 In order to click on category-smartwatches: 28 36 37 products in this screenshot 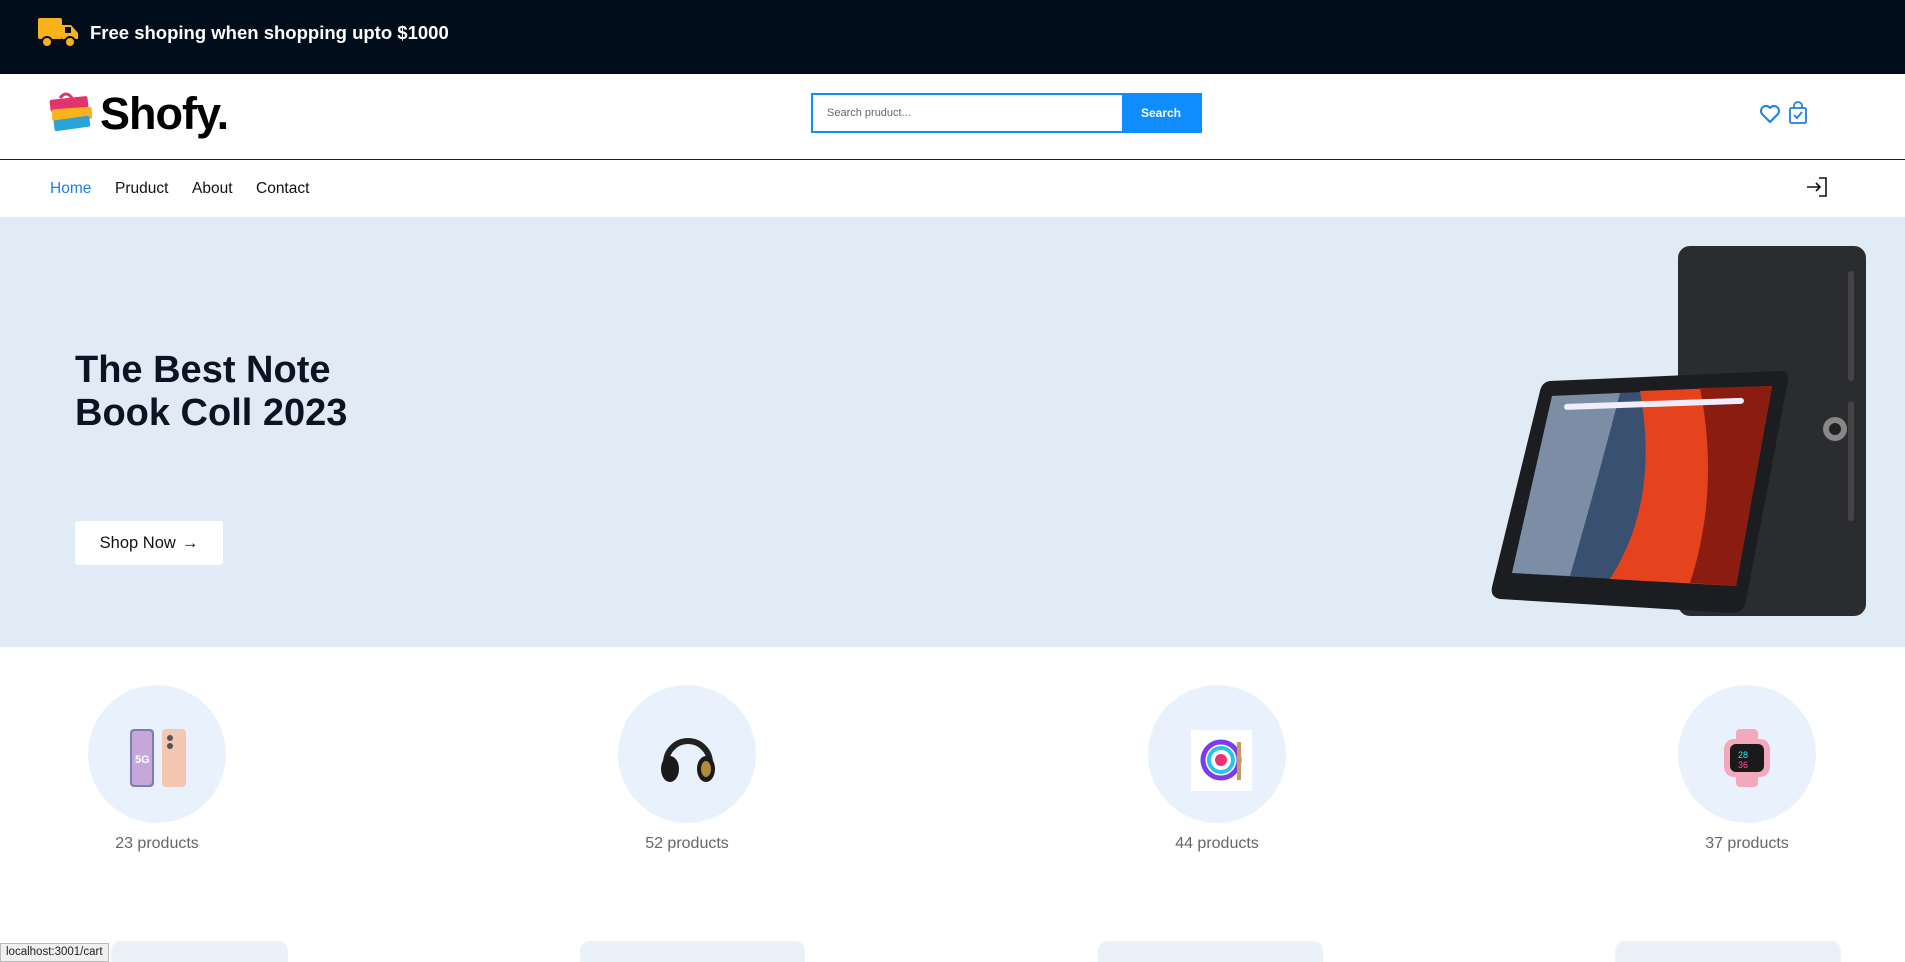, I will do `click(1747, 768)`.